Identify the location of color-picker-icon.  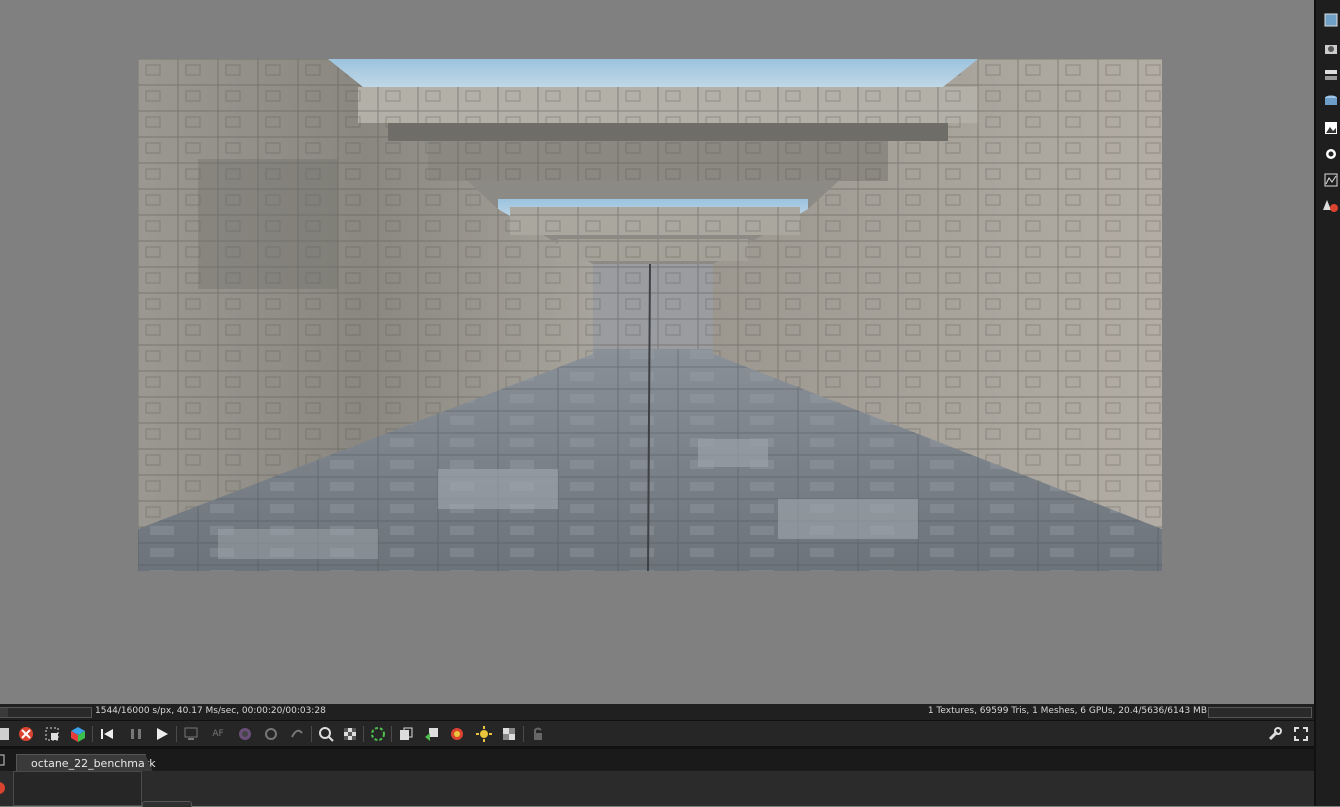
(457, 734).